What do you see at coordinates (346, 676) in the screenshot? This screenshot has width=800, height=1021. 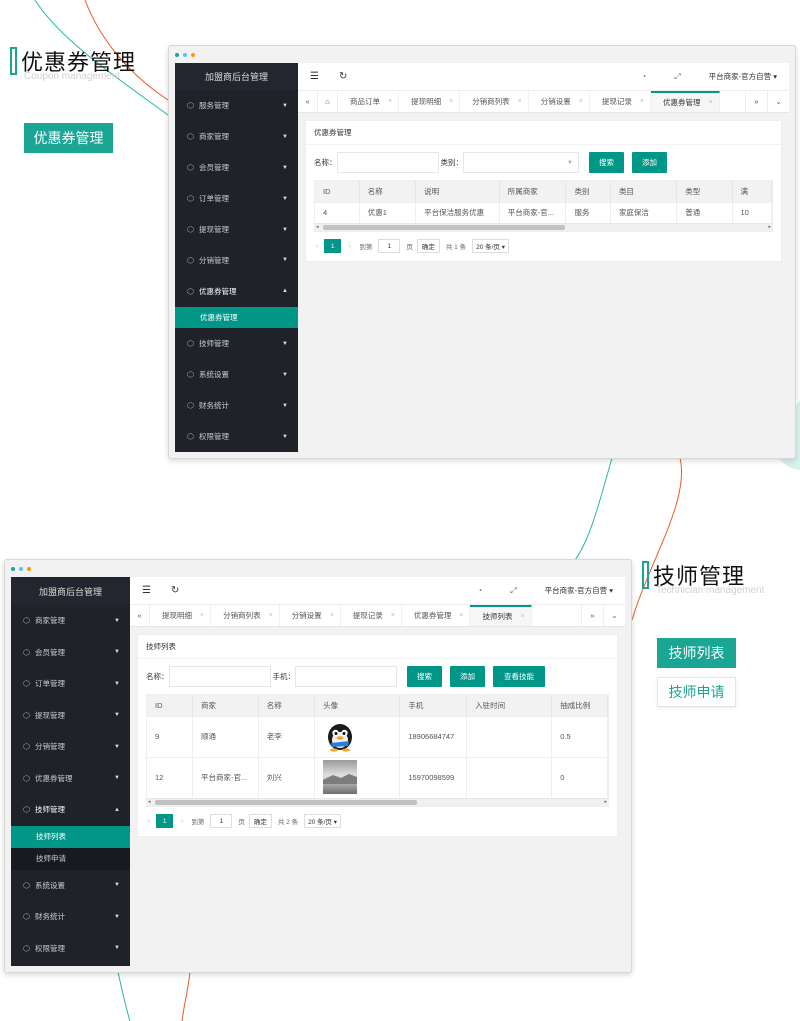 I see `phone-input` at bounding box center [346, 676].